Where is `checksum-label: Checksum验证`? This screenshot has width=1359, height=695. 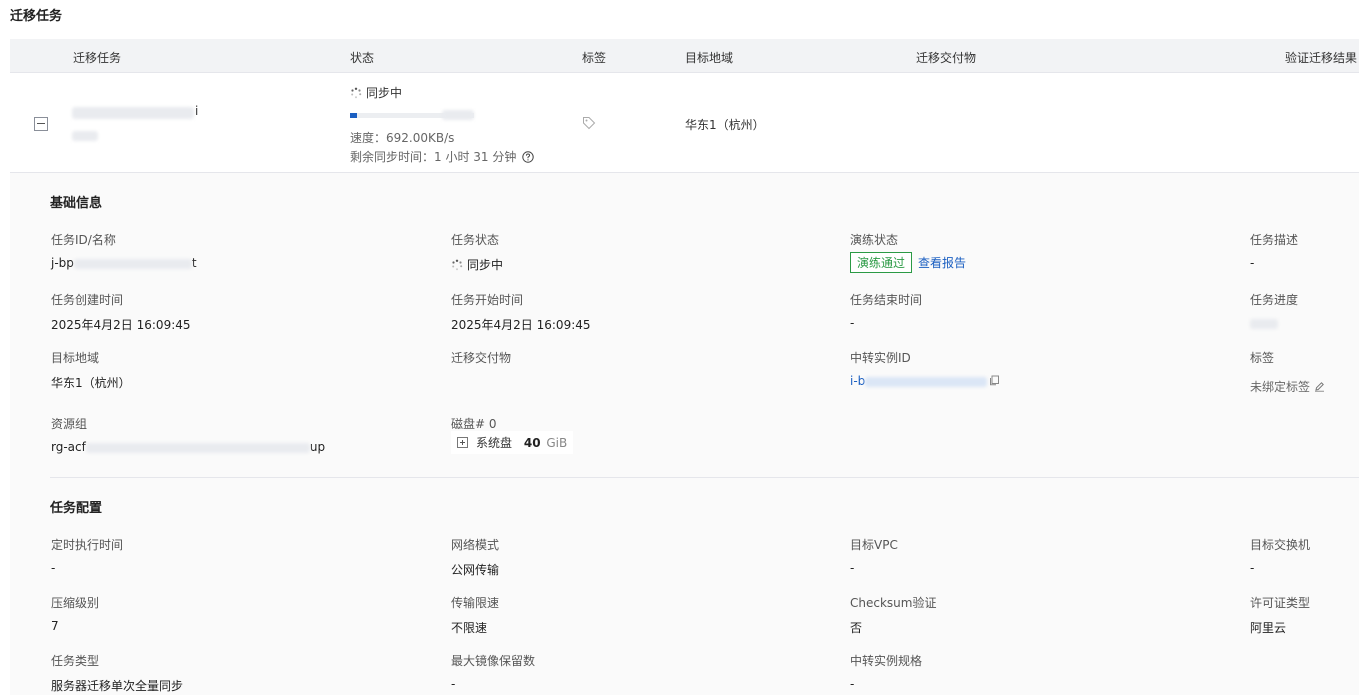
checksum-label: Checksum验证 is located at coordinates (893, 603).